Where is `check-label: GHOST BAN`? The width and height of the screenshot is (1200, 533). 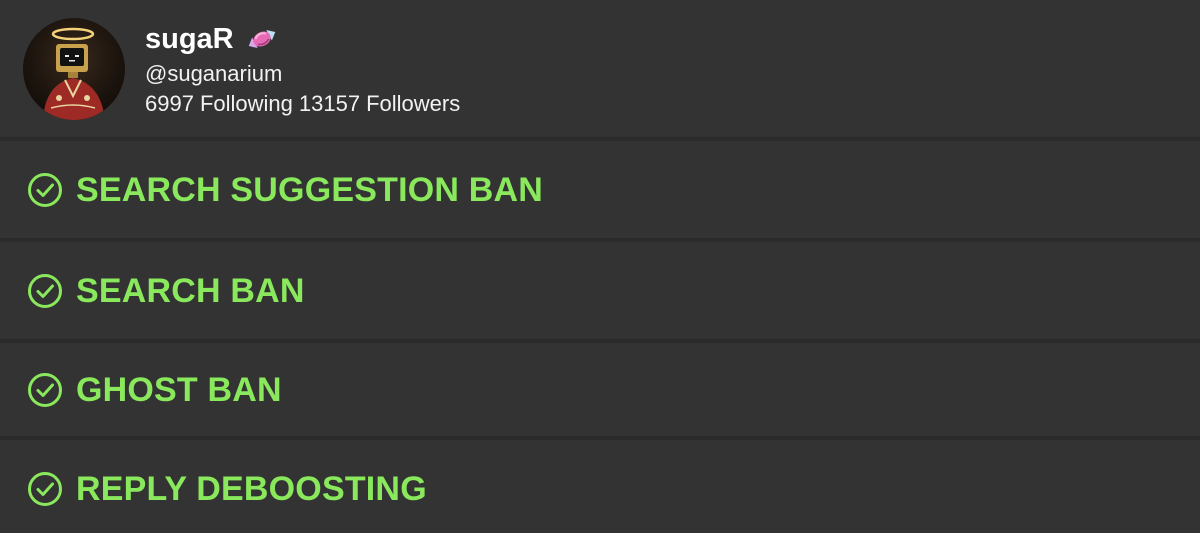 check-label: GHOST BAN is located at coordinates (179, 390).